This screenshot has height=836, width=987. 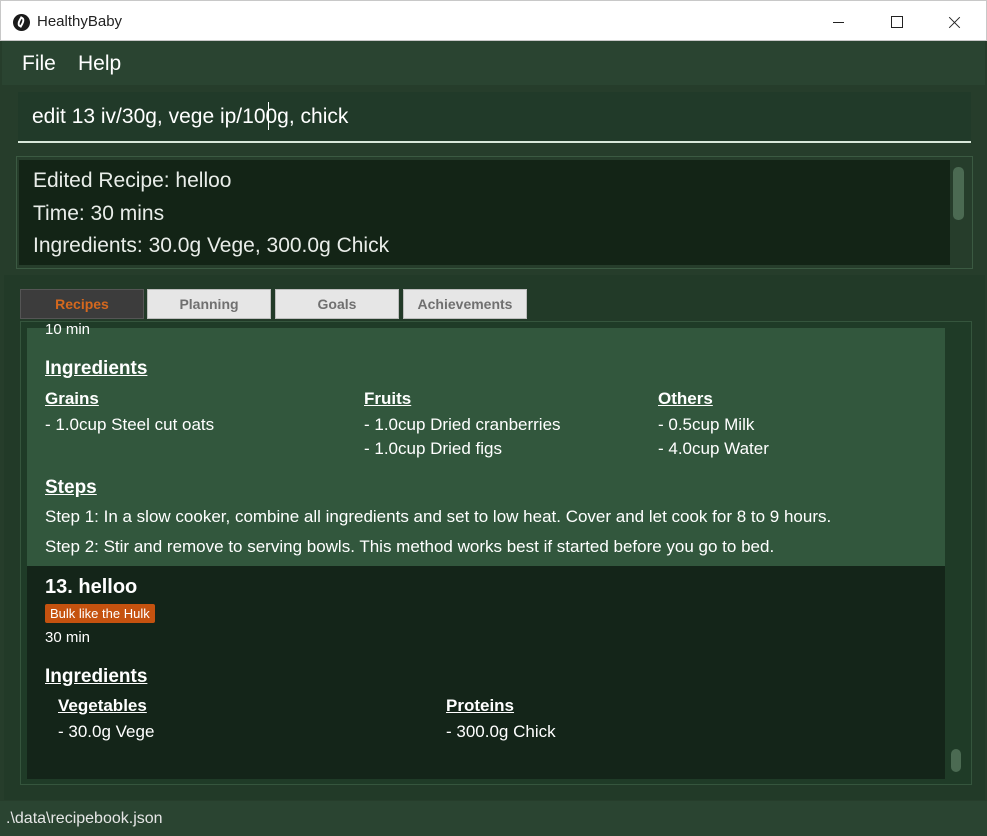 I want to click on menu-help: Help, so click(x=99, y=64).